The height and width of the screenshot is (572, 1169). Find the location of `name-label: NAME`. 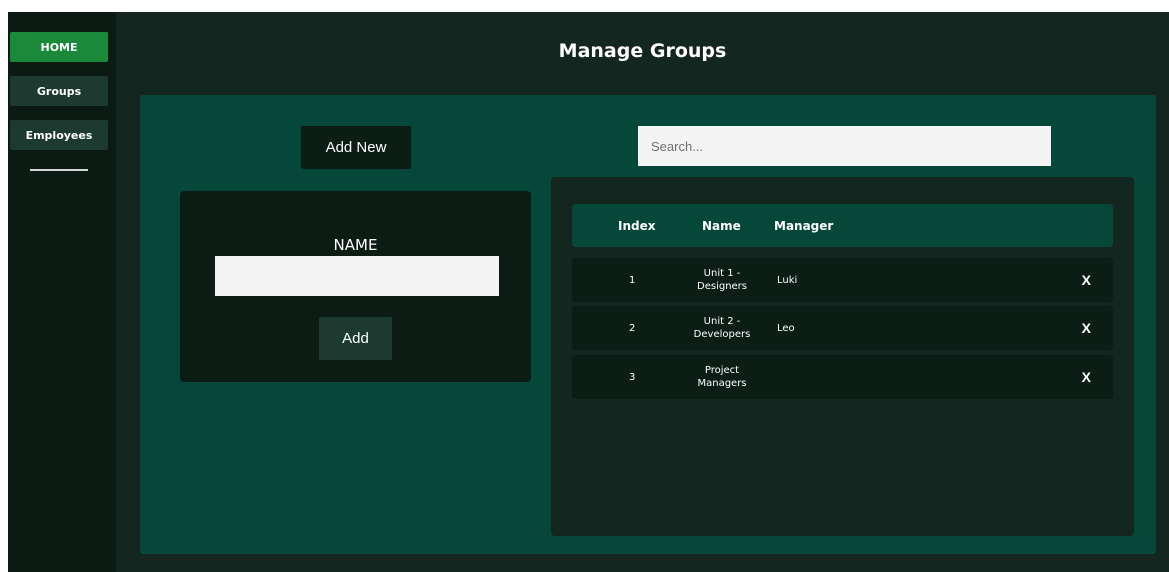

name-label: NAME is located at coordinates (355, 245).